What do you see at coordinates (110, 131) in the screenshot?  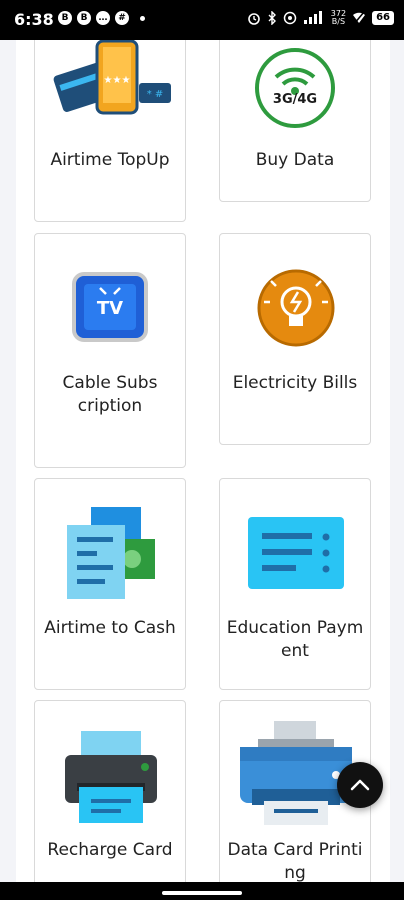 I see `service-card-airtime-topup: ★★★ * # Airtime TopUp` at bounding box center [110, 131].